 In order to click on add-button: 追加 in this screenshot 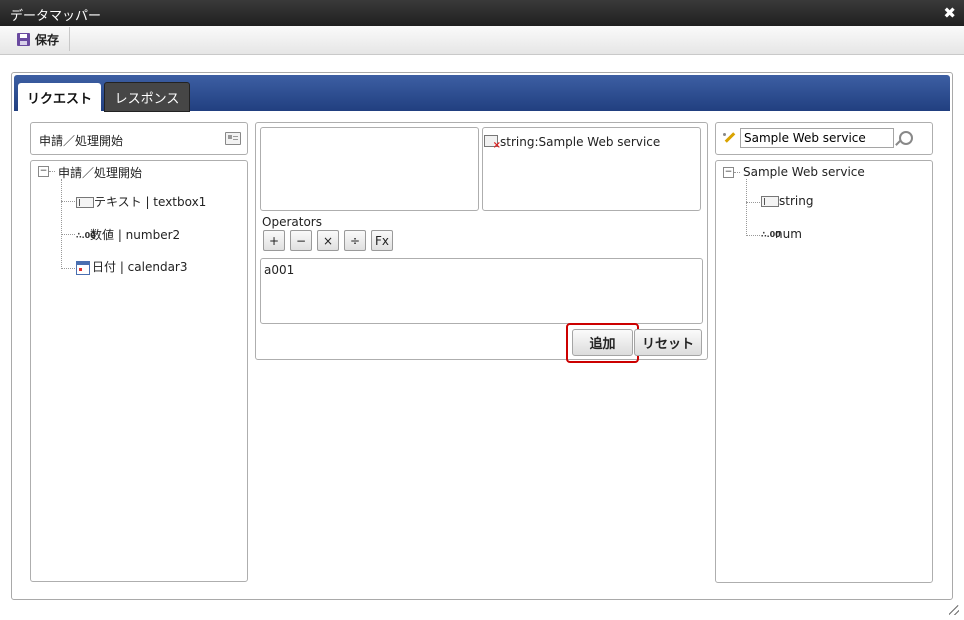, I will do `click(602, 342)`.